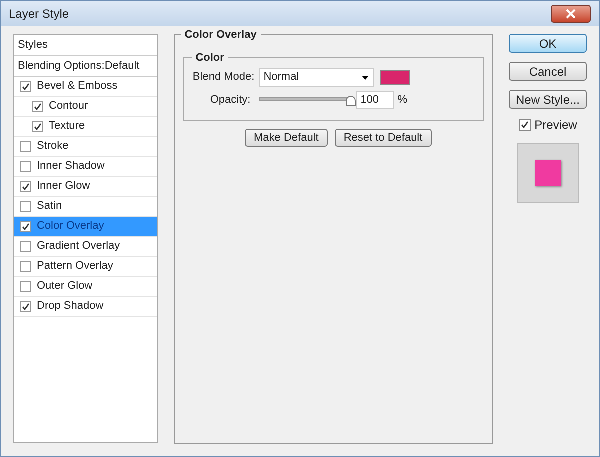  I want to click on section-title: Color Overlay, so click(220, 35).